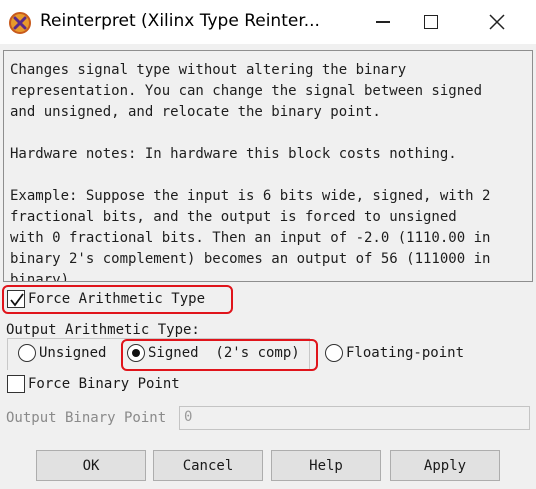 This screenshot has width=536, height=489. I want to click on radio-floating-point: Floating-point, so click(394, 353).